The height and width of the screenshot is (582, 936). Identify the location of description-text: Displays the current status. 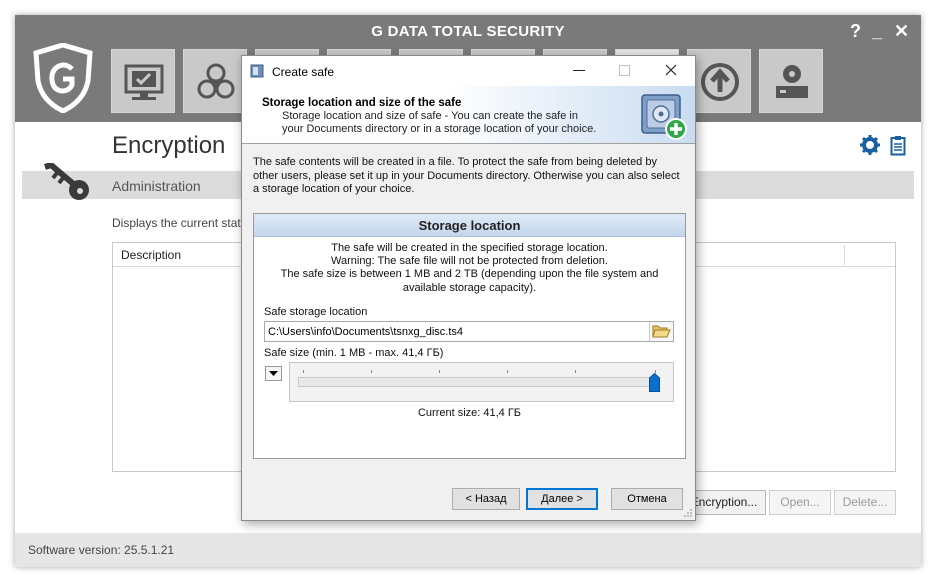
(183, 223).